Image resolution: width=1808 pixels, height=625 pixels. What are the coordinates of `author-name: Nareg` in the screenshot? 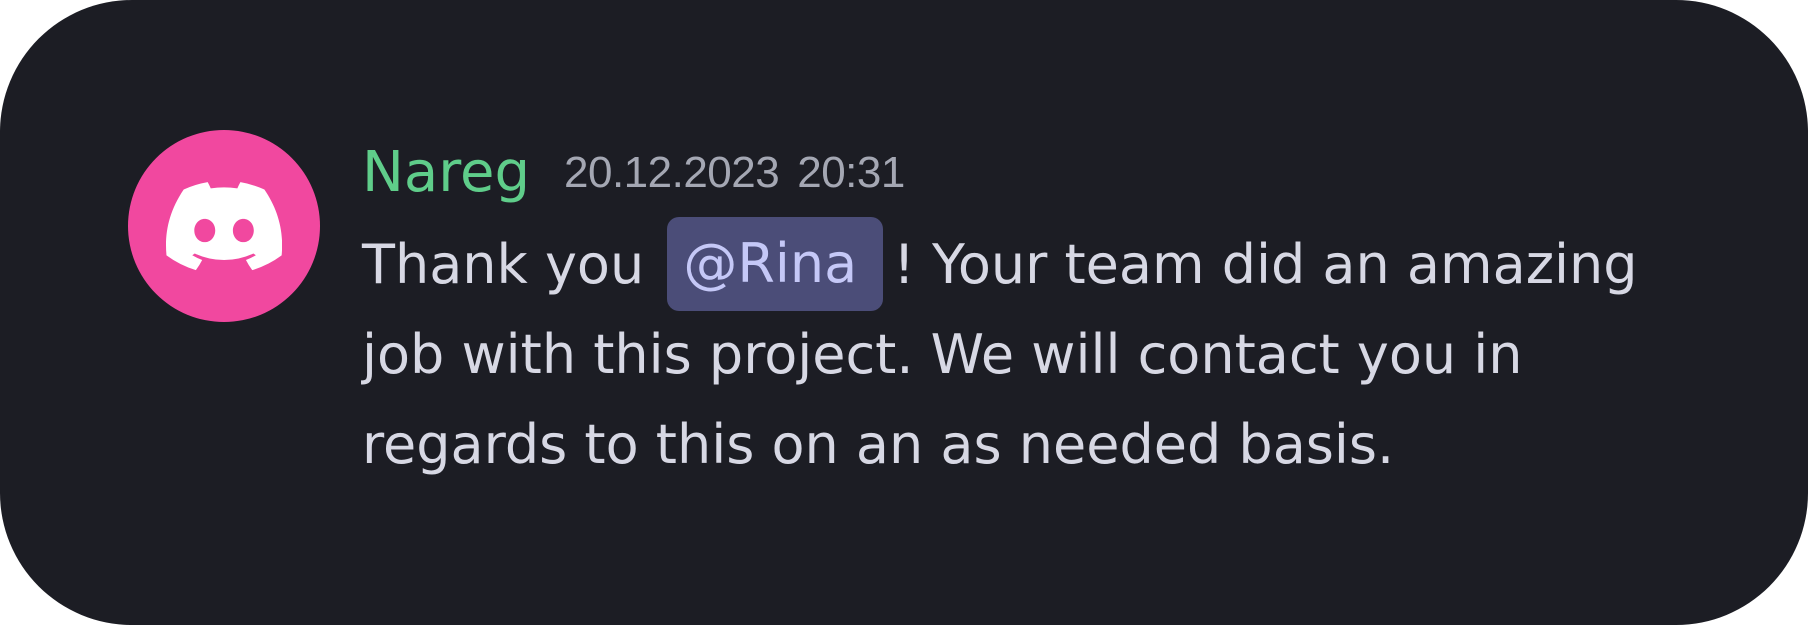 It's located at (446, 173).